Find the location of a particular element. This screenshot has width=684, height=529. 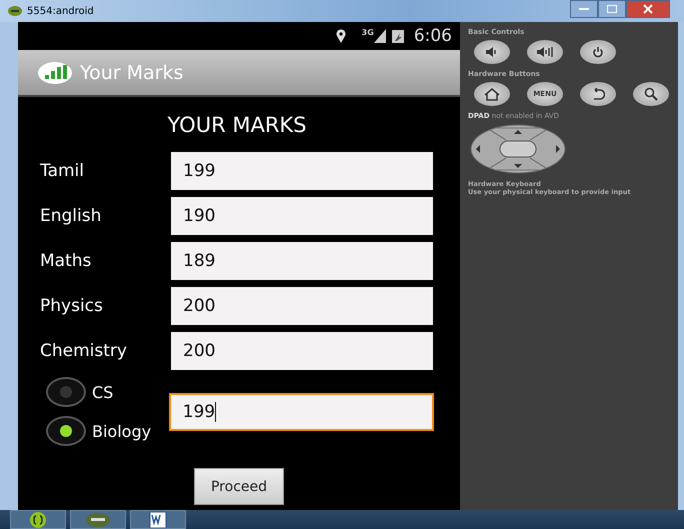

close-icon is located at coordinates (648, 9).